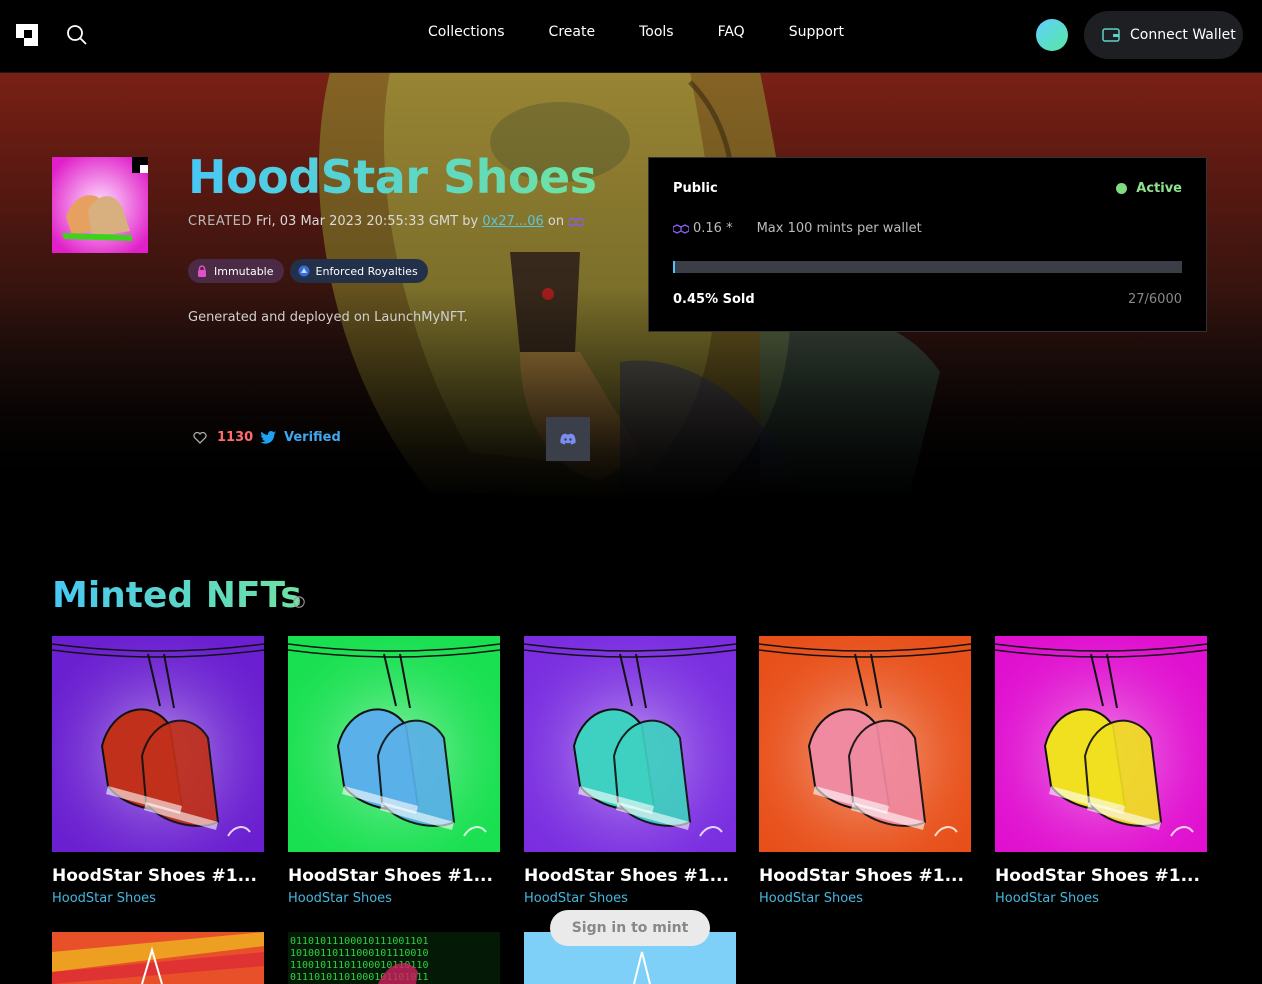 This screenshot has height=984, width=1262. What do you see at coordinates (839, 228) in the screenshot?
I see `max-mints: Max 100 mints per wallet` at bounding box center [839, 228].